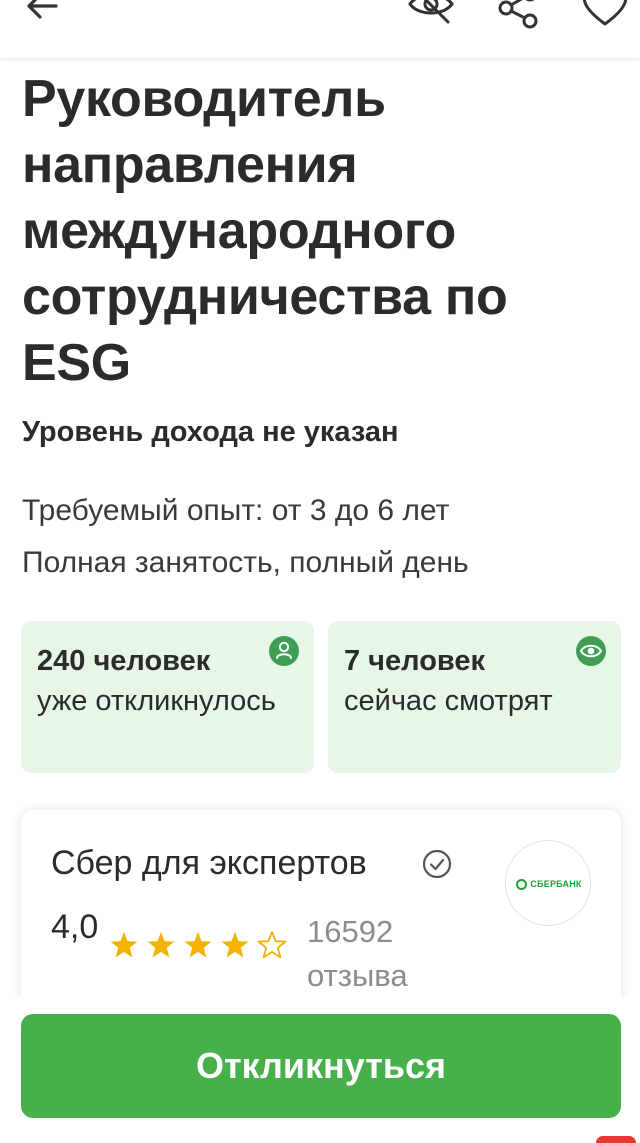  Describe the element at coordinates (431, 12) in the screenshot. I see `eye-off-icon` at that location.